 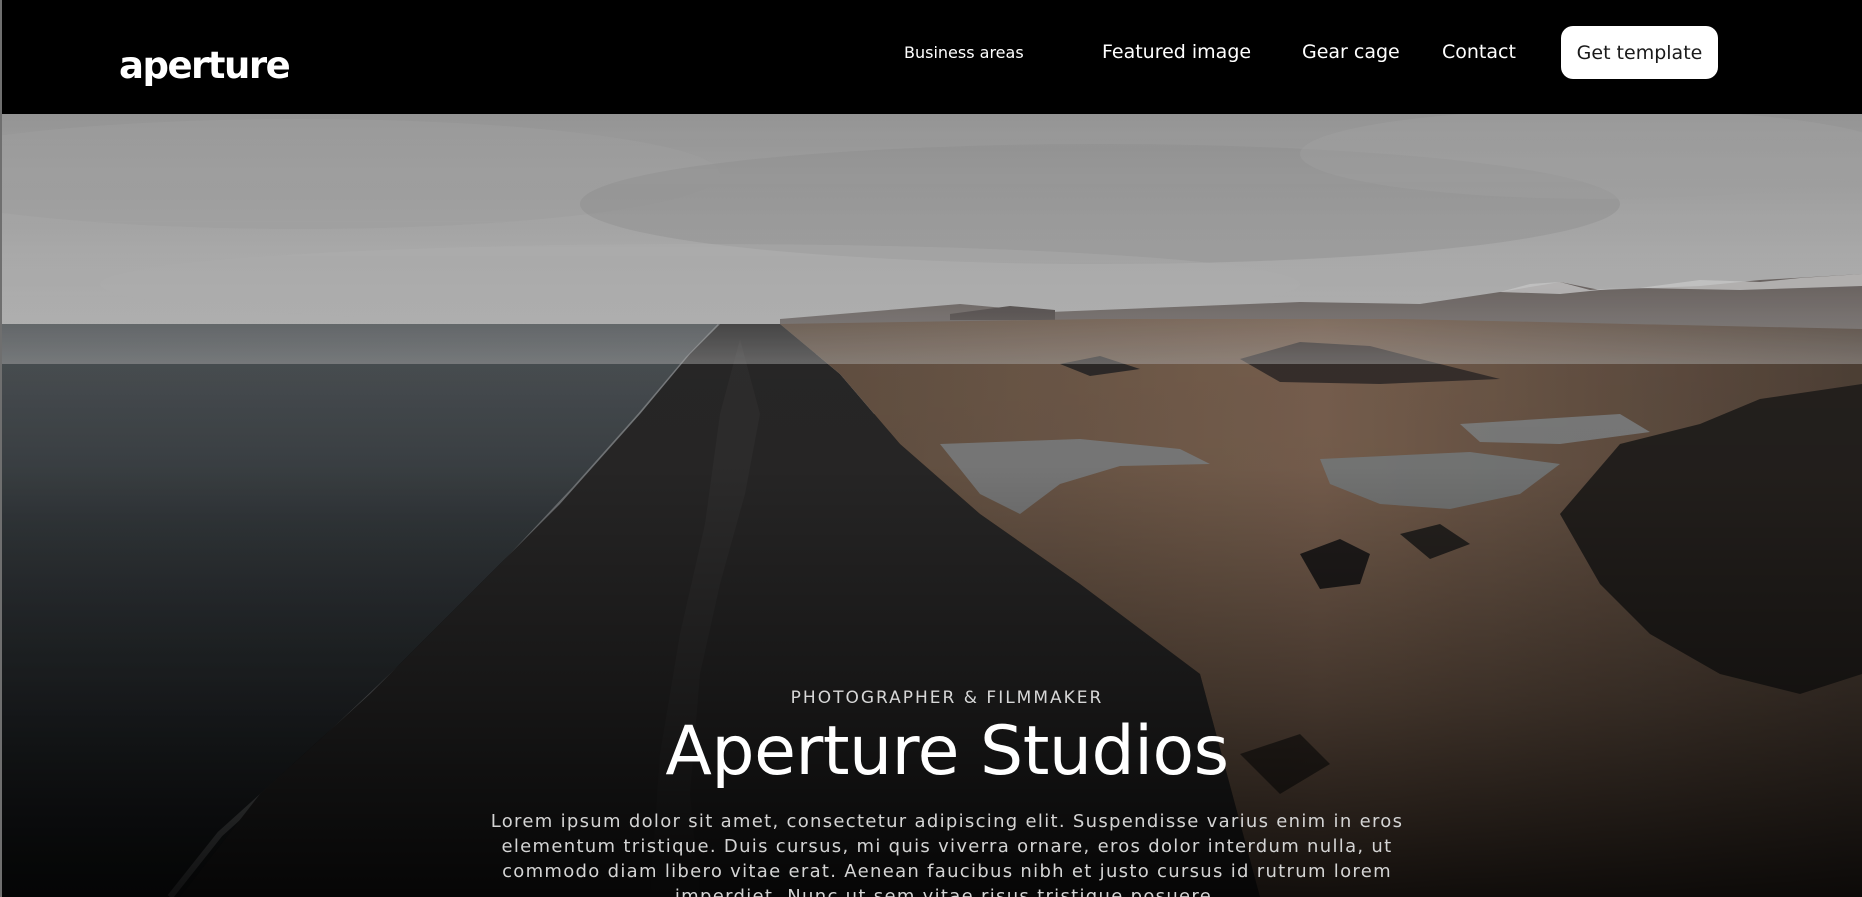 What do you see at coordinates (1639, 52) in the screenshot?
I see `get-template-button: Get template` at bounding box center [1639, 52].